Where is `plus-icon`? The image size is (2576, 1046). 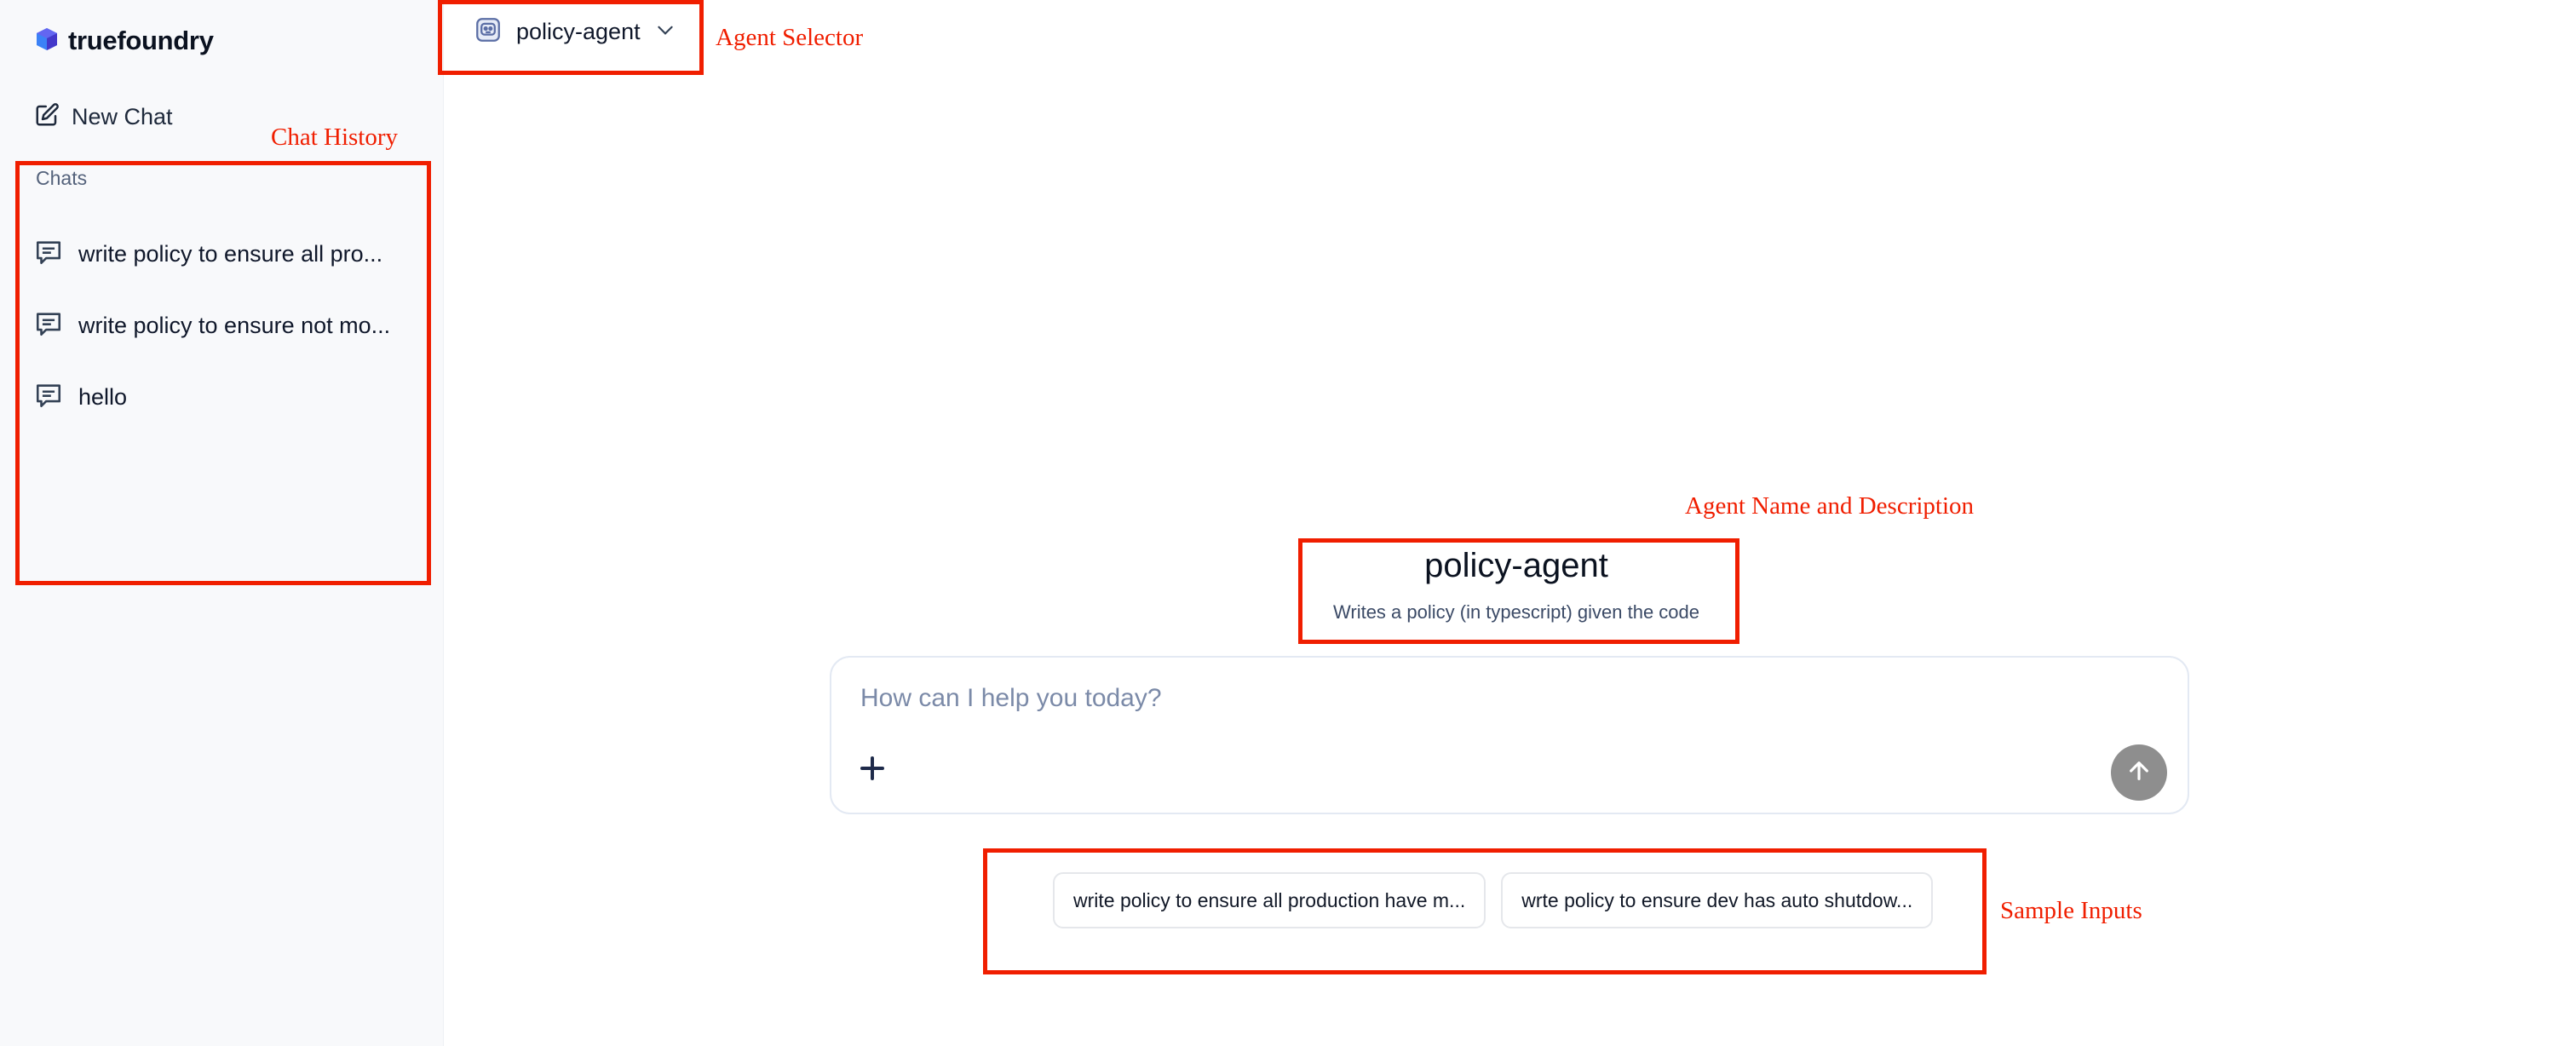 plus-icon is located at coordinates (873, 774).